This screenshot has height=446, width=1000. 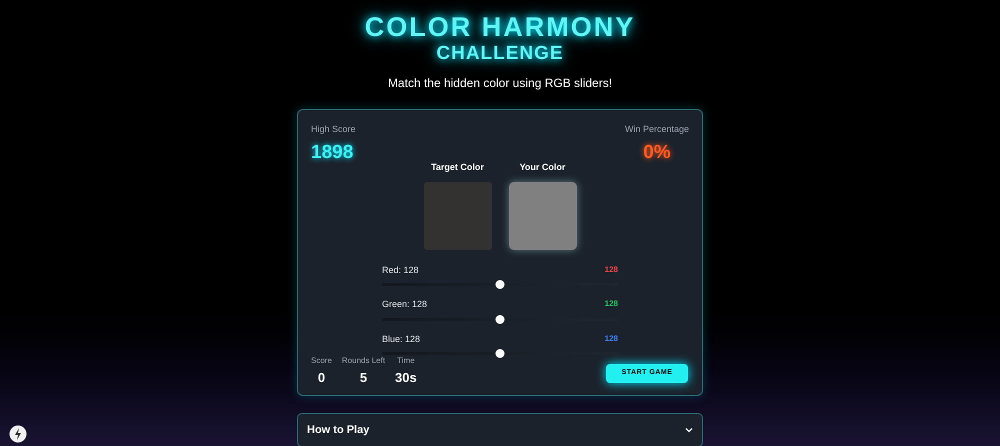 What do you see at coordinates (405, 304) in the screenshot?
I see `slider-label: Green: 128` at bounding box center [405, 304].